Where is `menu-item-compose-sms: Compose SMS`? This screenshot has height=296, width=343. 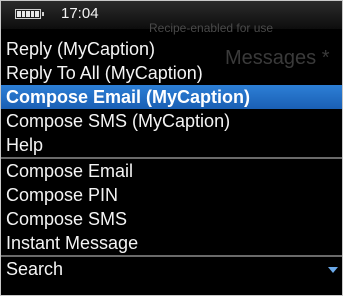
menu-item-compose-sms: Compose SMS is located at coordinates (171, 219).